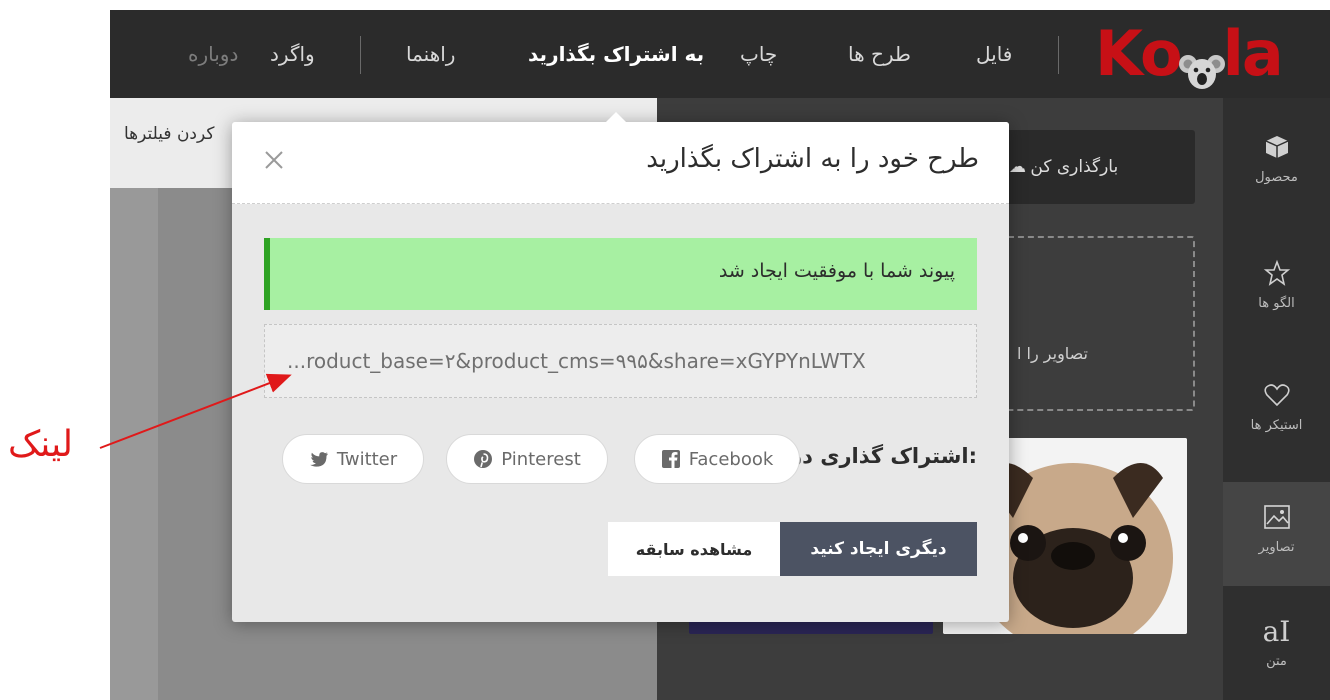 The width and height of the screenshot is (1330, 700). Describe the element at coordinates (1276, 147) in the screenshot. I see `cube-icon` at that location.